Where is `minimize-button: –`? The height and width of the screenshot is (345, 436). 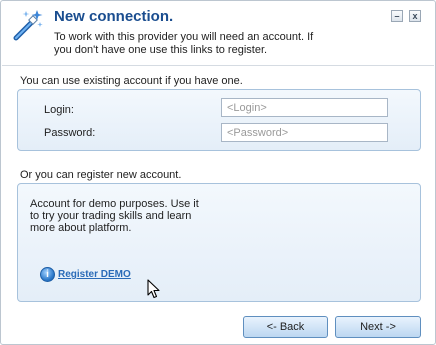 minimize-button: – is located at coordinates (397, 16).